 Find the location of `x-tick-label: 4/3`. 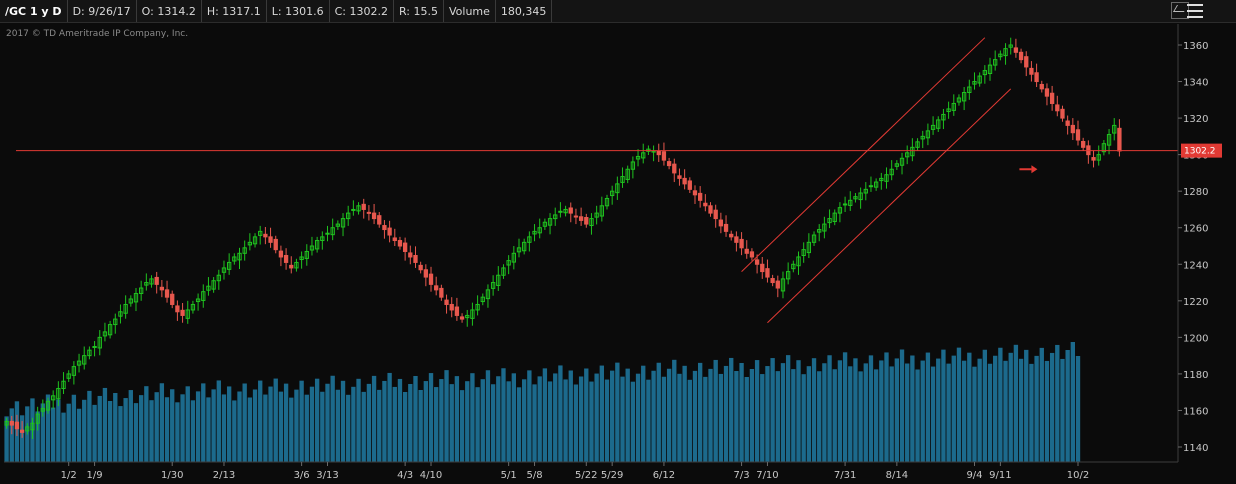

x-tick-label: 4/3 is located at coordinates (405, 475).